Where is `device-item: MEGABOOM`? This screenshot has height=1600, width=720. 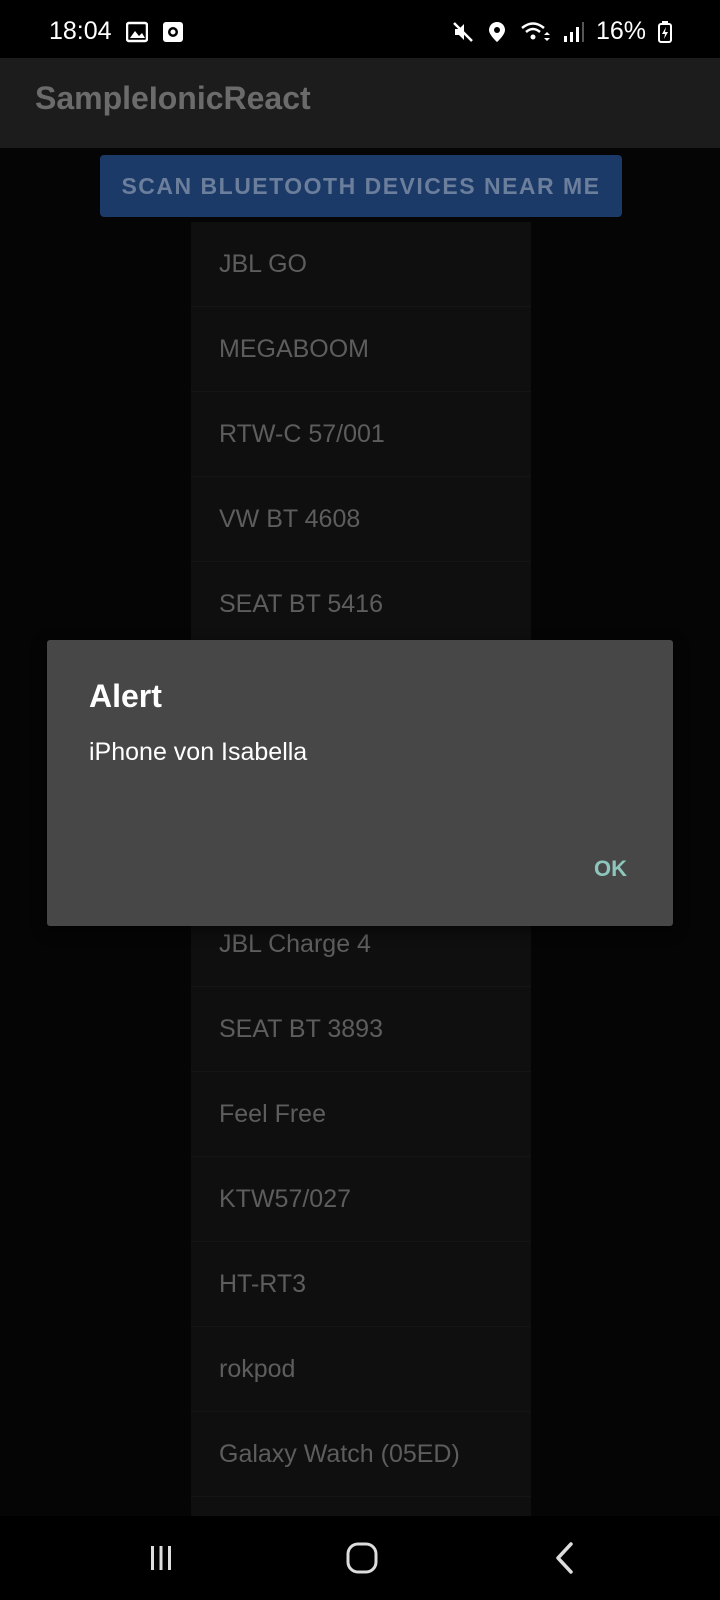 device-item: MEGABOOM is located at coordinates (361, 349).